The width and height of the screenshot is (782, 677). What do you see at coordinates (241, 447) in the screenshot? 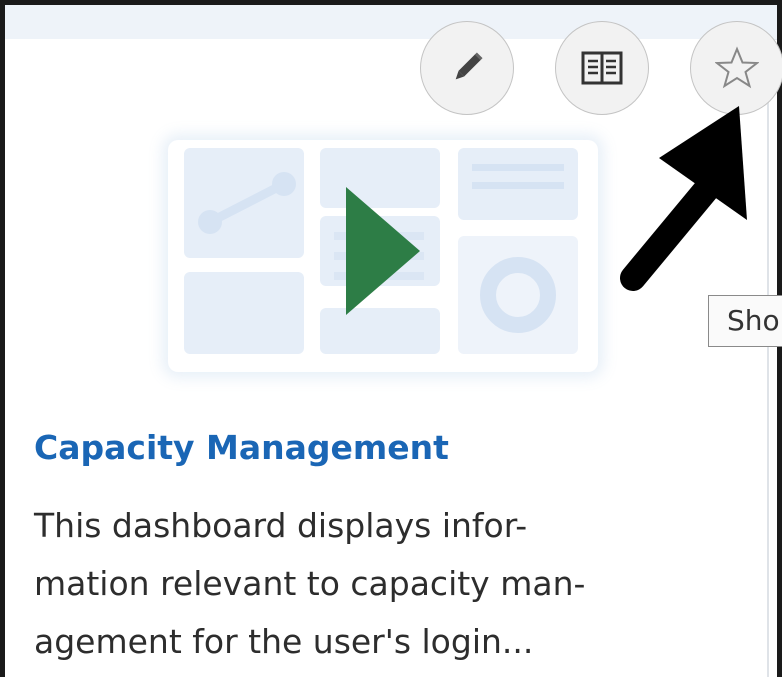
I see `tile-title: Capacity Management` at bounding box center [241, 447].